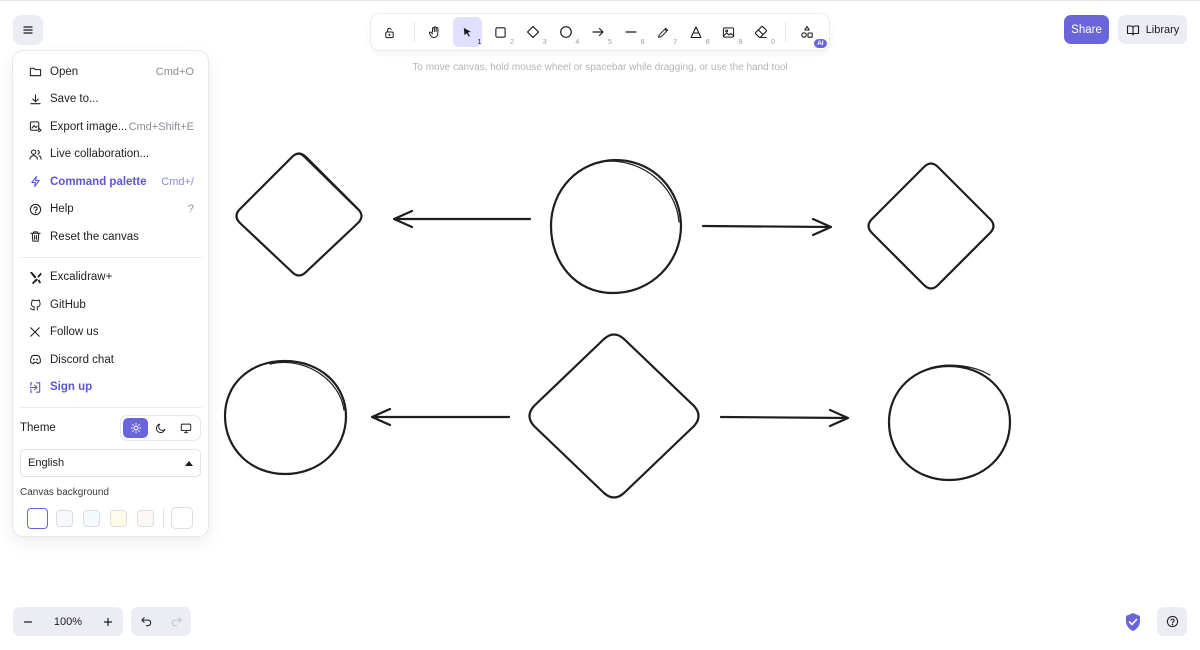 Image resolution: width=1200 pixels, height=650 pixels. I want to click on diamond-shape-sketch, so click(327, 183).